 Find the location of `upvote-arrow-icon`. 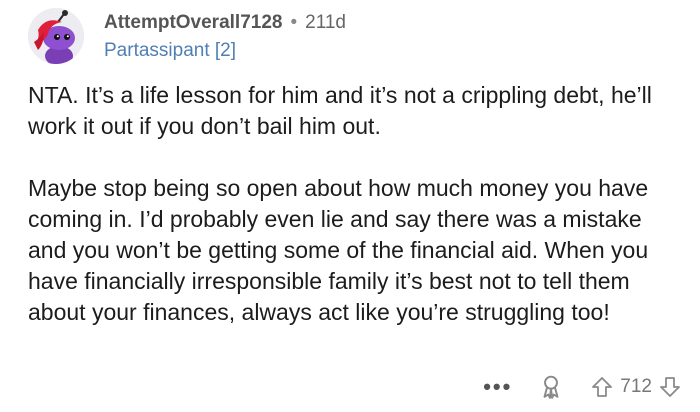

upvote-arrow-icon is located at coordinates (602, 387).